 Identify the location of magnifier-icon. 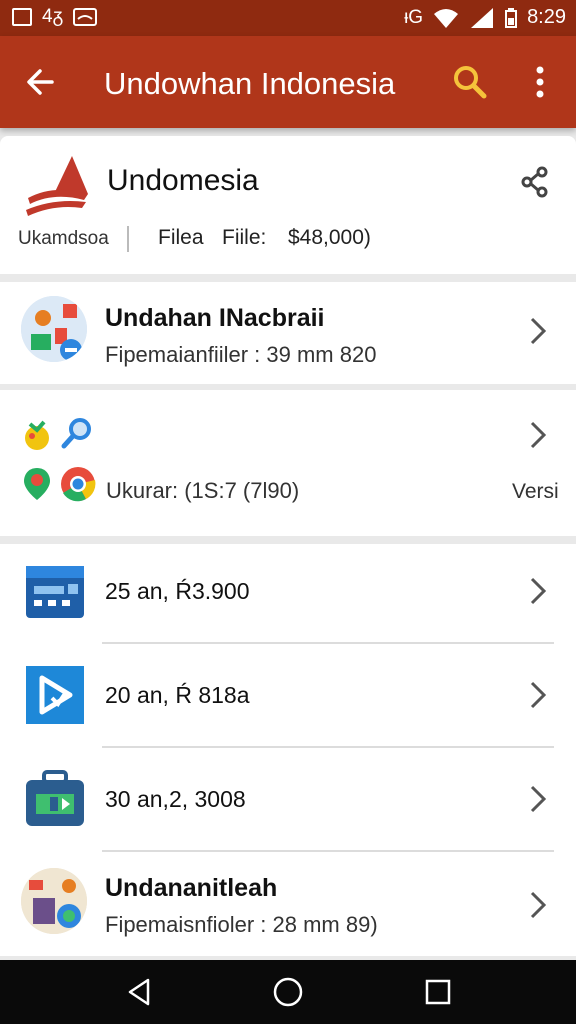
(76, 433).